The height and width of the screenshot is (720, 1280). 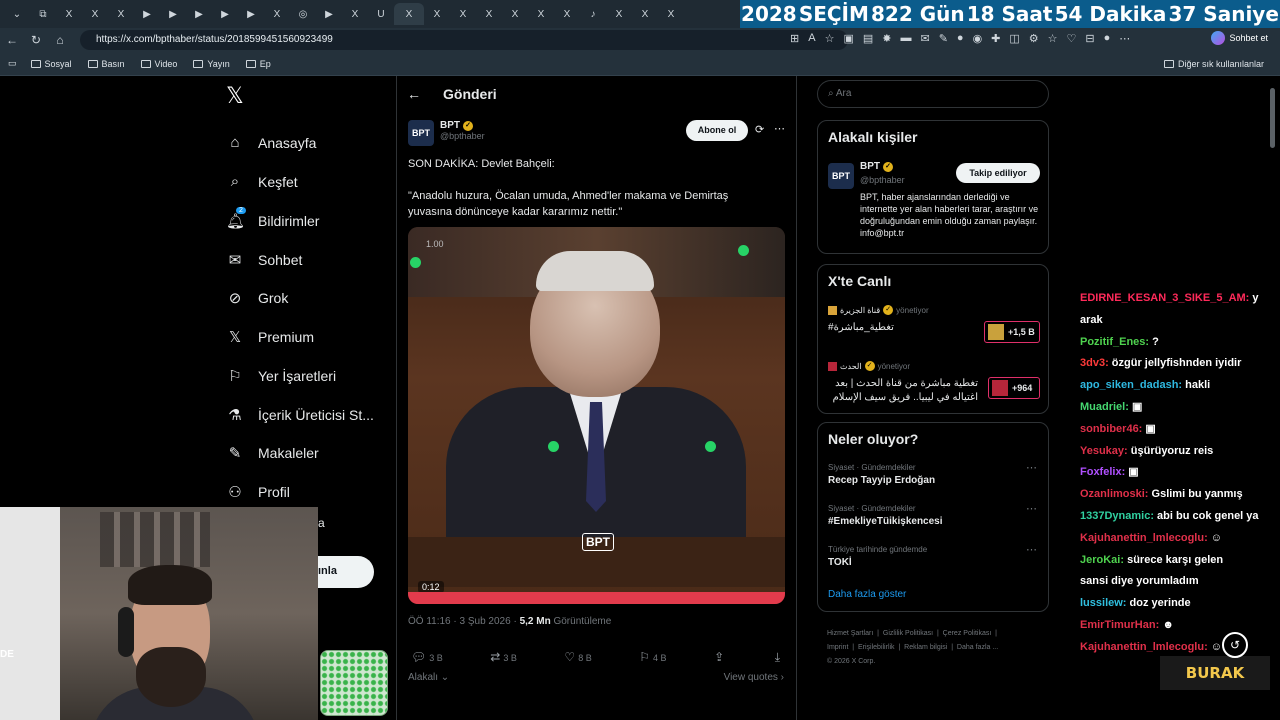 What do you see at coordinates (841, 176) in the screenshot?
I see `person-avatar: BPT` at bounding box center [841, 176].